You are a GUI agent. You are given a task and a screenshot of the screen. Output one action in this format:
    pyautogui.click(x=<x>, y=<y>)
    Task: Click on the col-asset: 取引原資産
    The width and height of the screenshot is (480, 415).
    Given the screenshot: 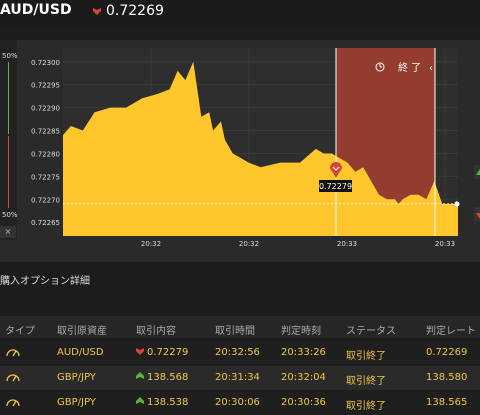 What is the action you would take?
    pyautogui.click(x=82, y=331)
    